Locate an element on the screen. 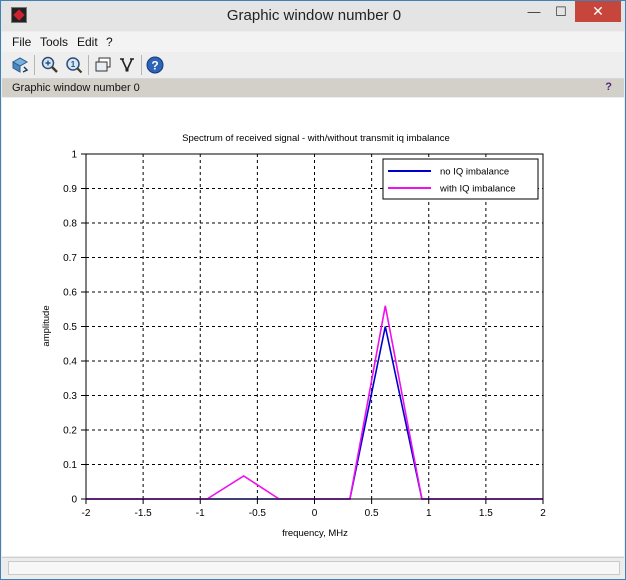 The height and width of the screenshot is (580, 626). x-tick-label: -1.5 is located at coordinates (144, 513).